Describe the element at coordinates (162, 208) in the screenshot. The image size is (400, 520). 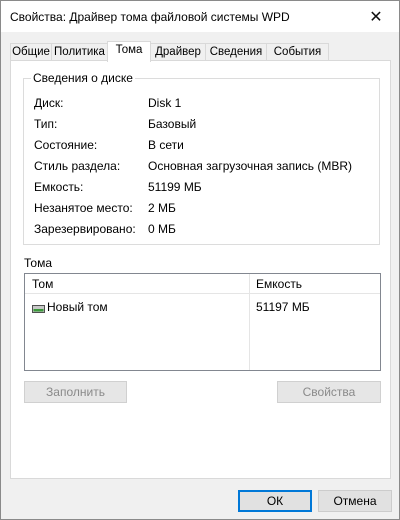
I see `unallocated-value: 2 МБ` at that location.